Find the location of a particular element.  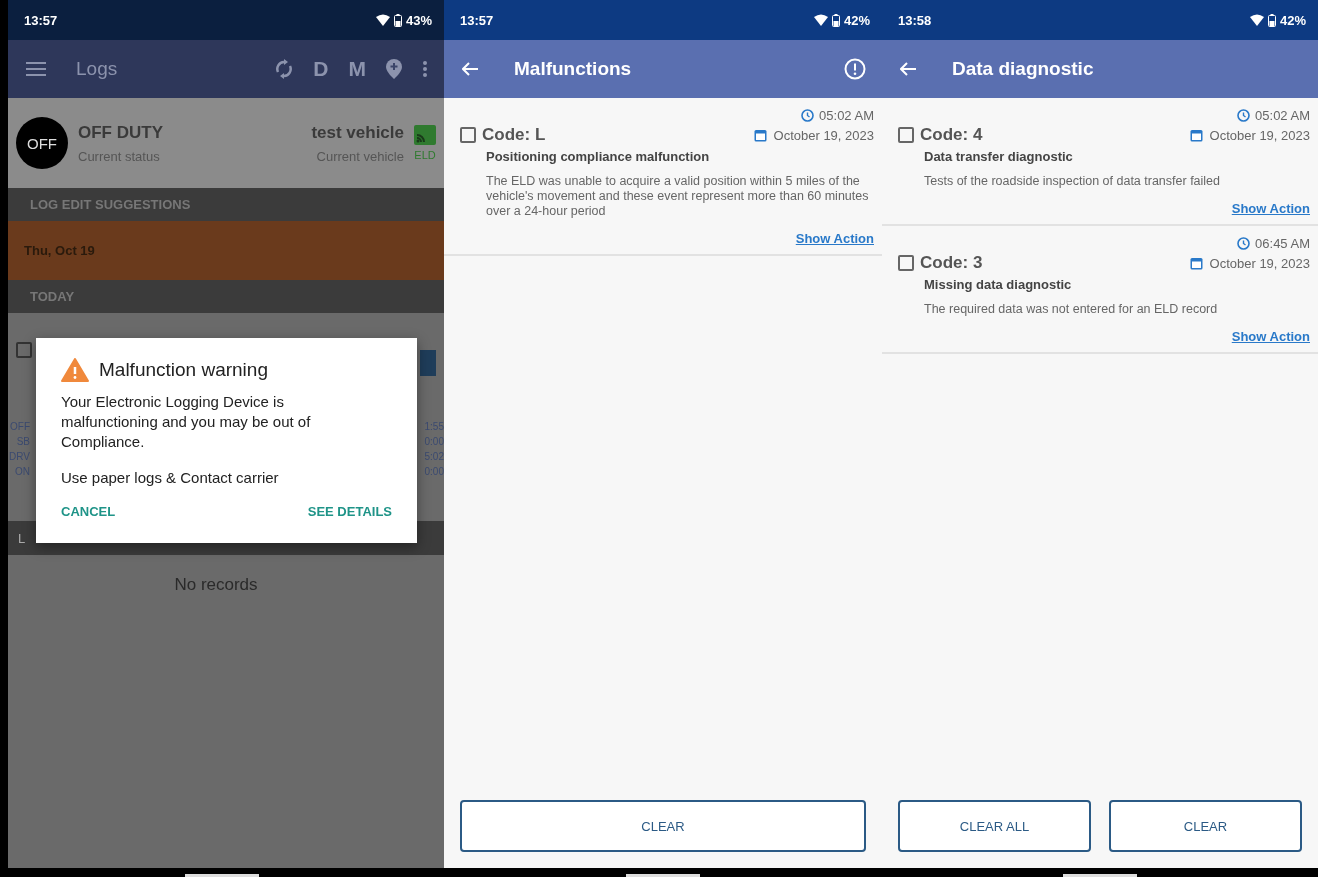

event-code: Code: 4 is located at coordinates (951, 135).